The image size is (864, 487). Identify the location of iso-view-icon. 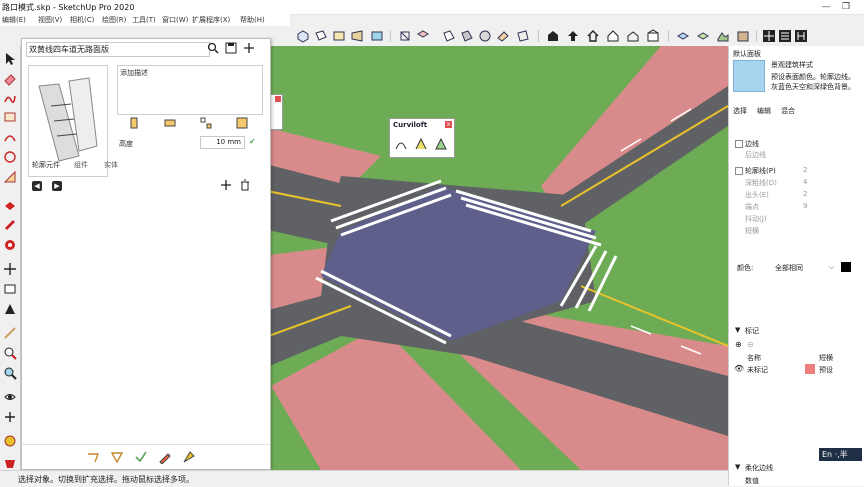
(303, 36).